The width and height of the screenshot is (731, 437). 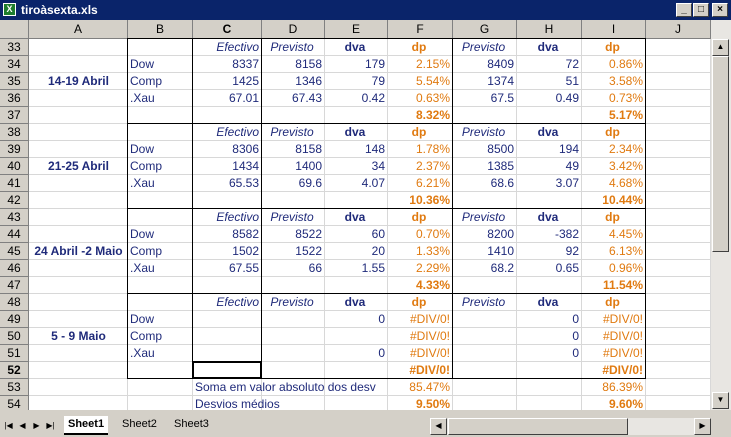 I want to click on summary-desvios-label: Desvios médios, so click(x=290, y=403).